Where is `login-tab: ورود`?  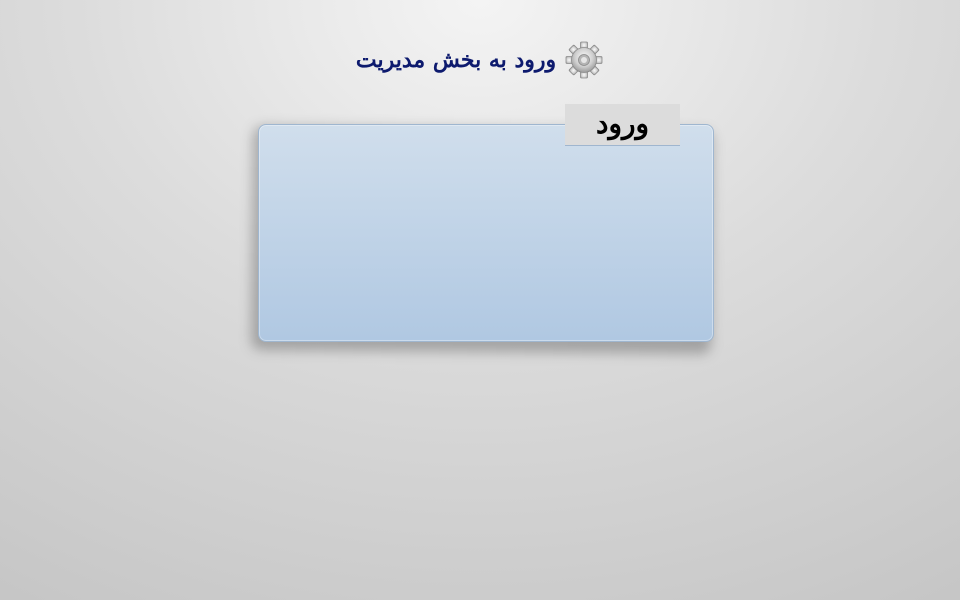
login-tab: ورود is located at coordinates (622, 125).